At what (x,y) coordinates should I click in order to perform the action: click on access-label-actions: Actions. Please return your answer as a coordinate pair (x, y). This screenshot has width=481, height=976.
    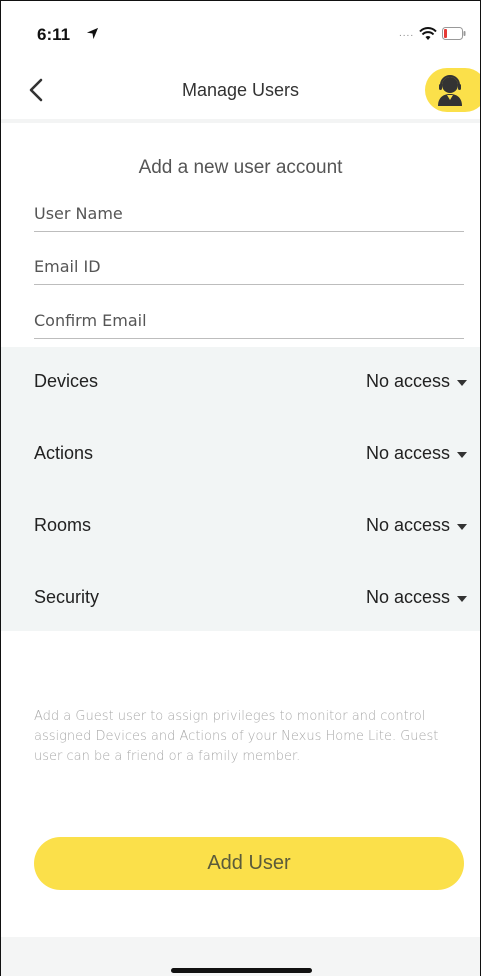
    Looking at the image, I should click on (64, 453).